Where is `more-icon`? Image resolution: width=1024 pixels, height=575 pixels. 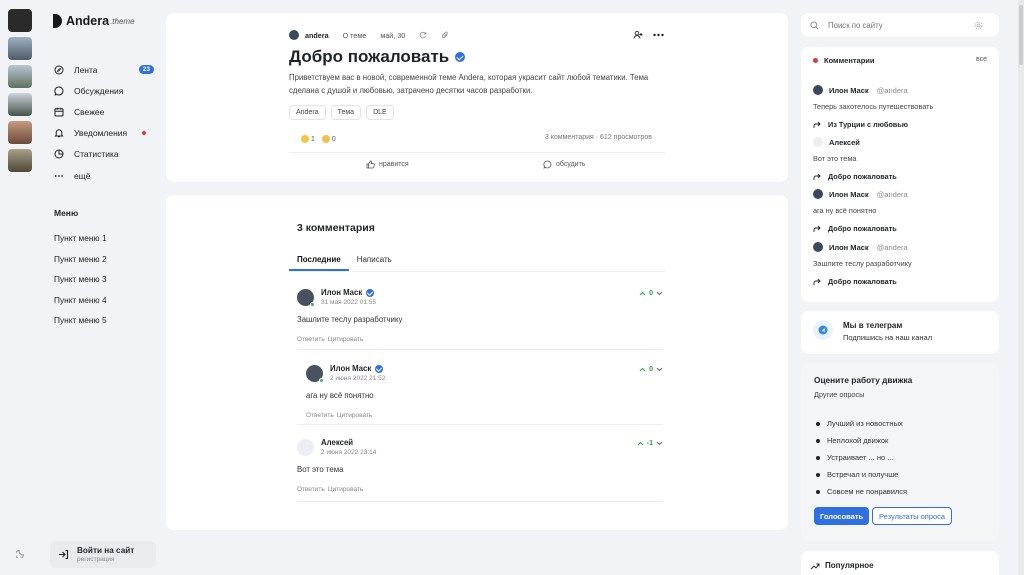
more-icon is located at coordinates (59, 176).